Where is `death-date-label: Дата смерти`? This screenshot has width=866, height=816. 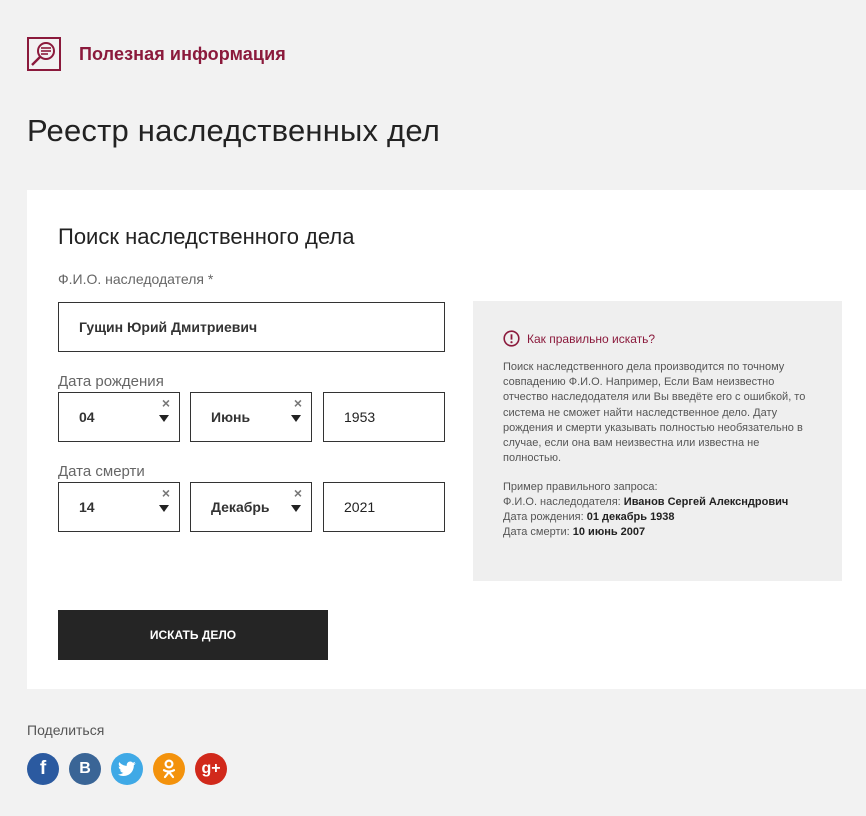 death-date-label: Дата смерти is located at coordinates (101, 471).